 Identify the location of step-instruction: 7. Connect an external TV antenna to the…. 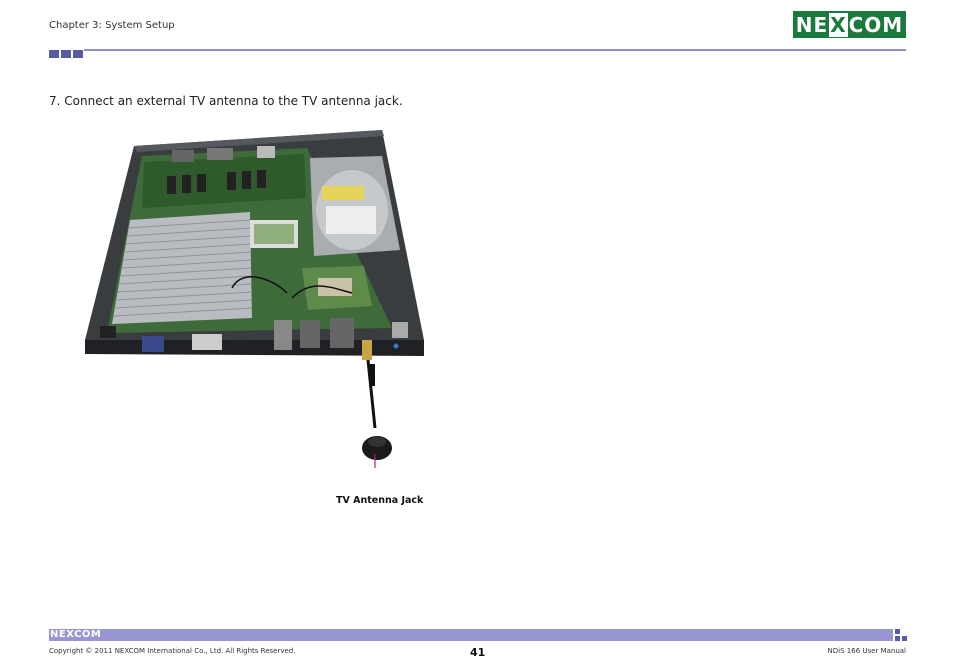
(226, 101).